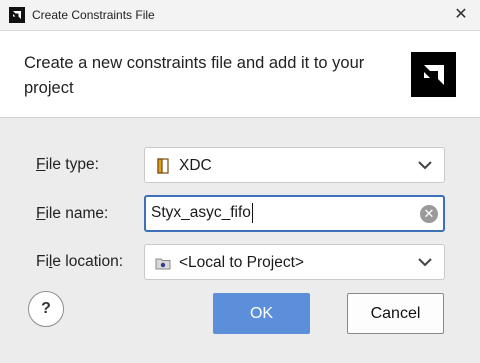 The width and height of the screenshot is (480, 363). Describe the element at coordinates (80, 261) in the screenshot. I see `file-location-label: File location:` at that location.